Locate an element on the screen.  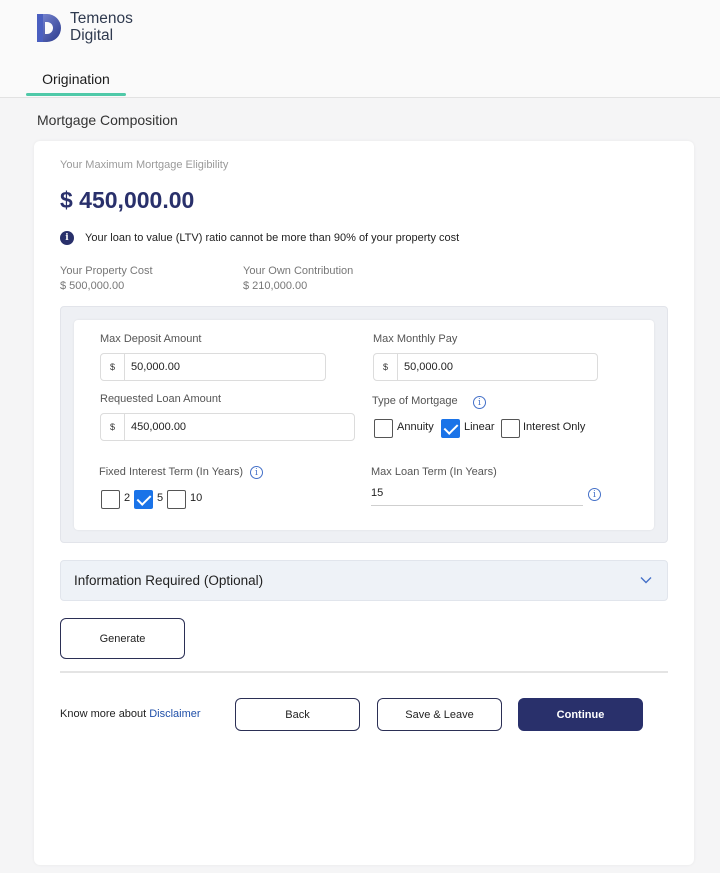
info-icon: i is located at coordinates (67, 238).